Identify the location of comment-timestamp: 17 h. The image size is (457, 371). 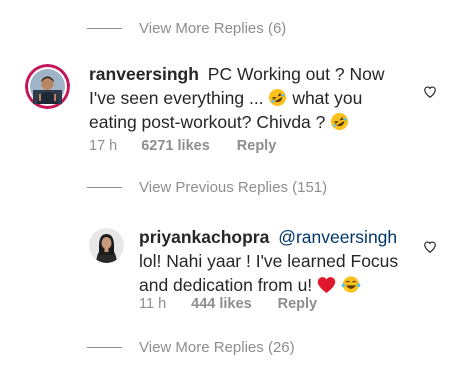
(103, 146).